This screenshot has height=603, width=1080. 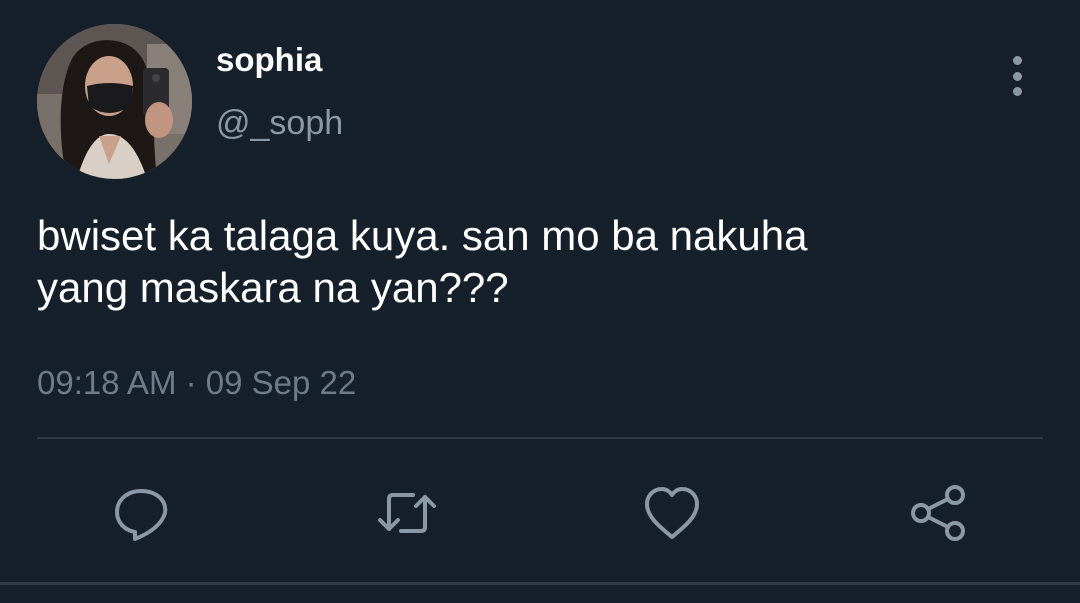 What do you see at coordinates (269, 60) in the screenshot?
I see `display-name: sophia` at bounding box center [269, 60].